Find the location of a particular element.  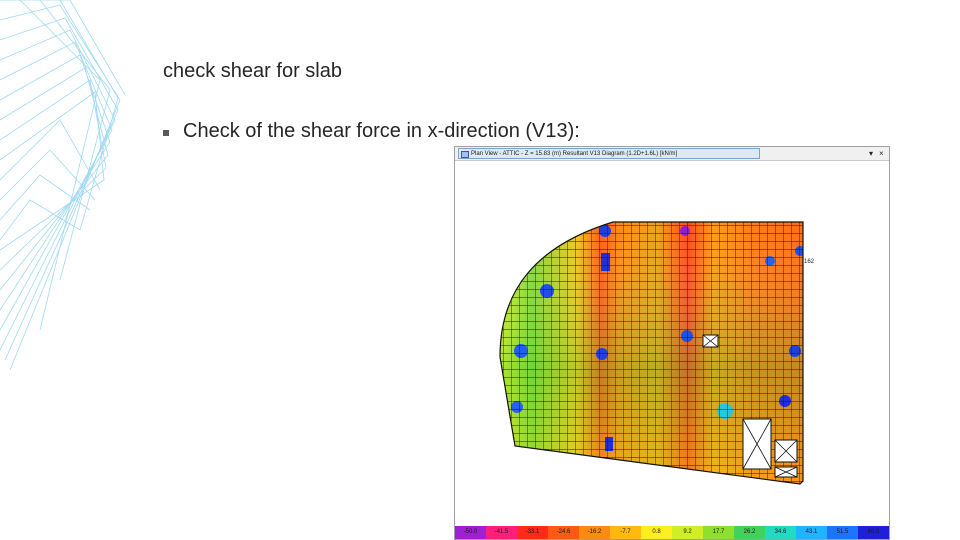

legend-segment: -16.2 is located at coordinates (594, 532).